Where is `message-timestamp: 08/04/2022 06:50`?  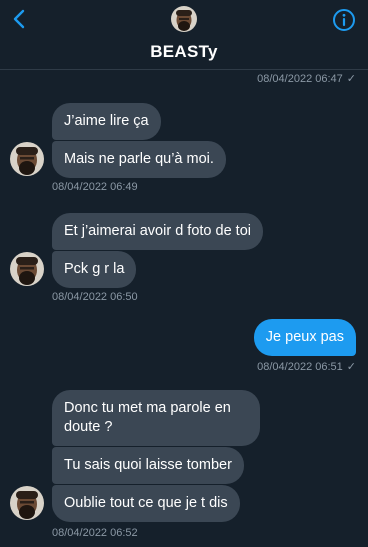 message-timestamp: 08/04/2022 06:50 is located at coordinates (95, 297).